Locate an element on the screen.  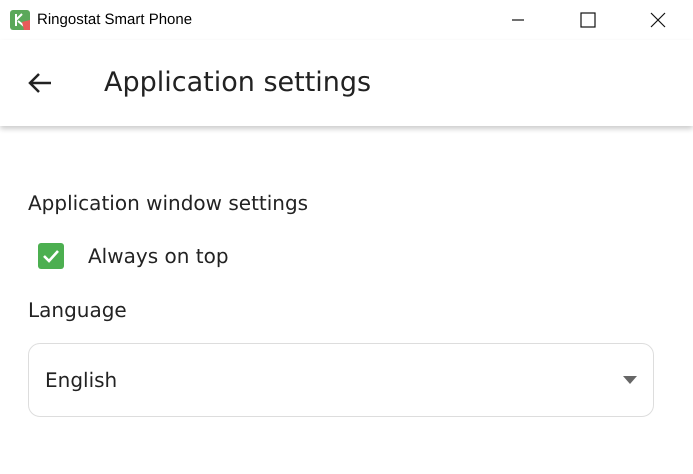
window-title: Ringostat Smart Phone is located at coordinates (114, 20).